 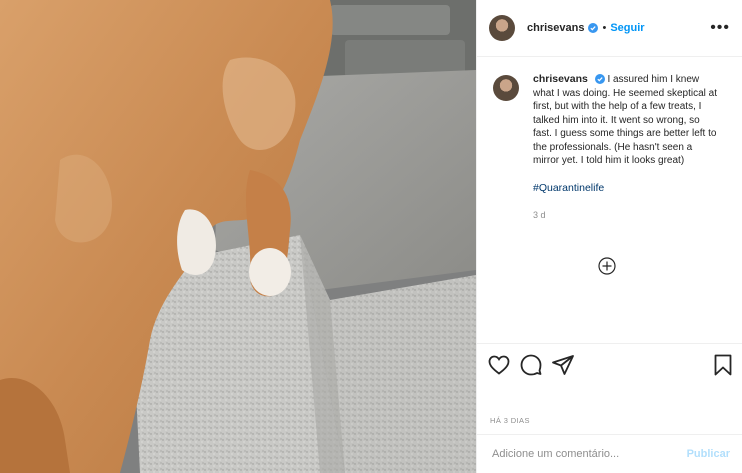 I want to click on more-options-icon: •••, so click(x=720, y=28).